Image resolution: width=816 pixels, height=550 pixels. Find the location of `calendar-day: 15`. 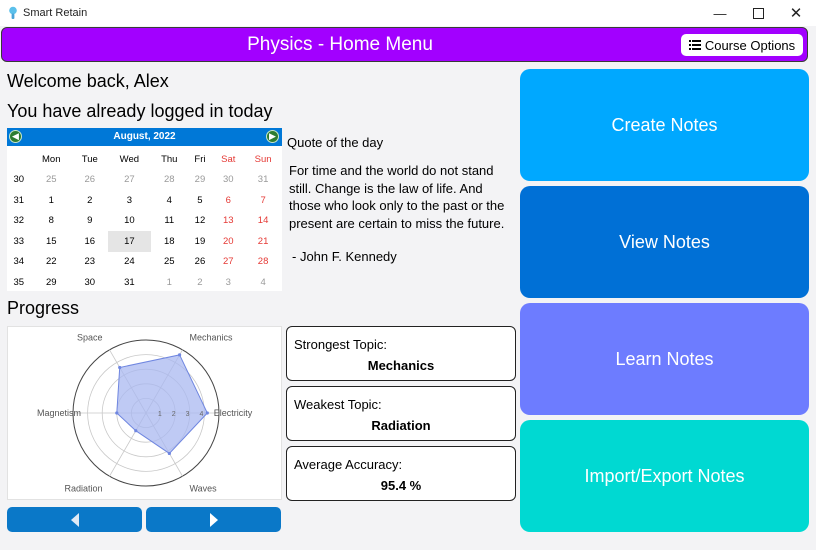

calendar-day: 15 is located at coordinates (51, 241).